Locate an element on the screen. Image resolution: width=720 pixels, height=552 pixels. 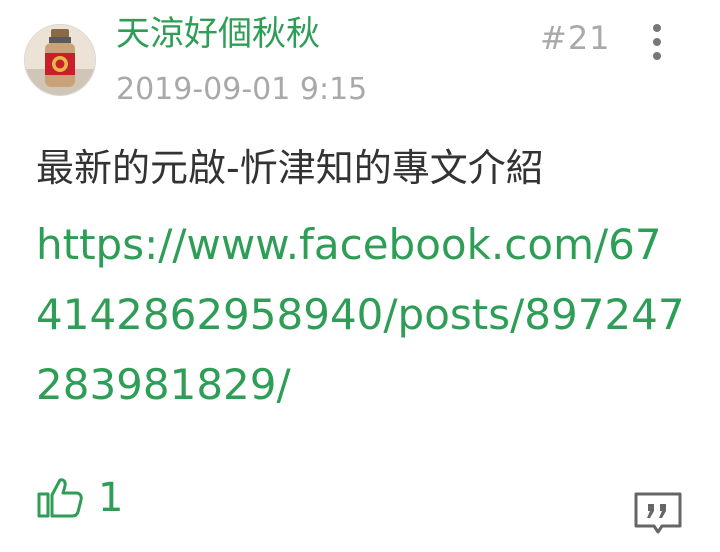
author-name: 天涼好個秋秋 is located at coordinates (218, 34).